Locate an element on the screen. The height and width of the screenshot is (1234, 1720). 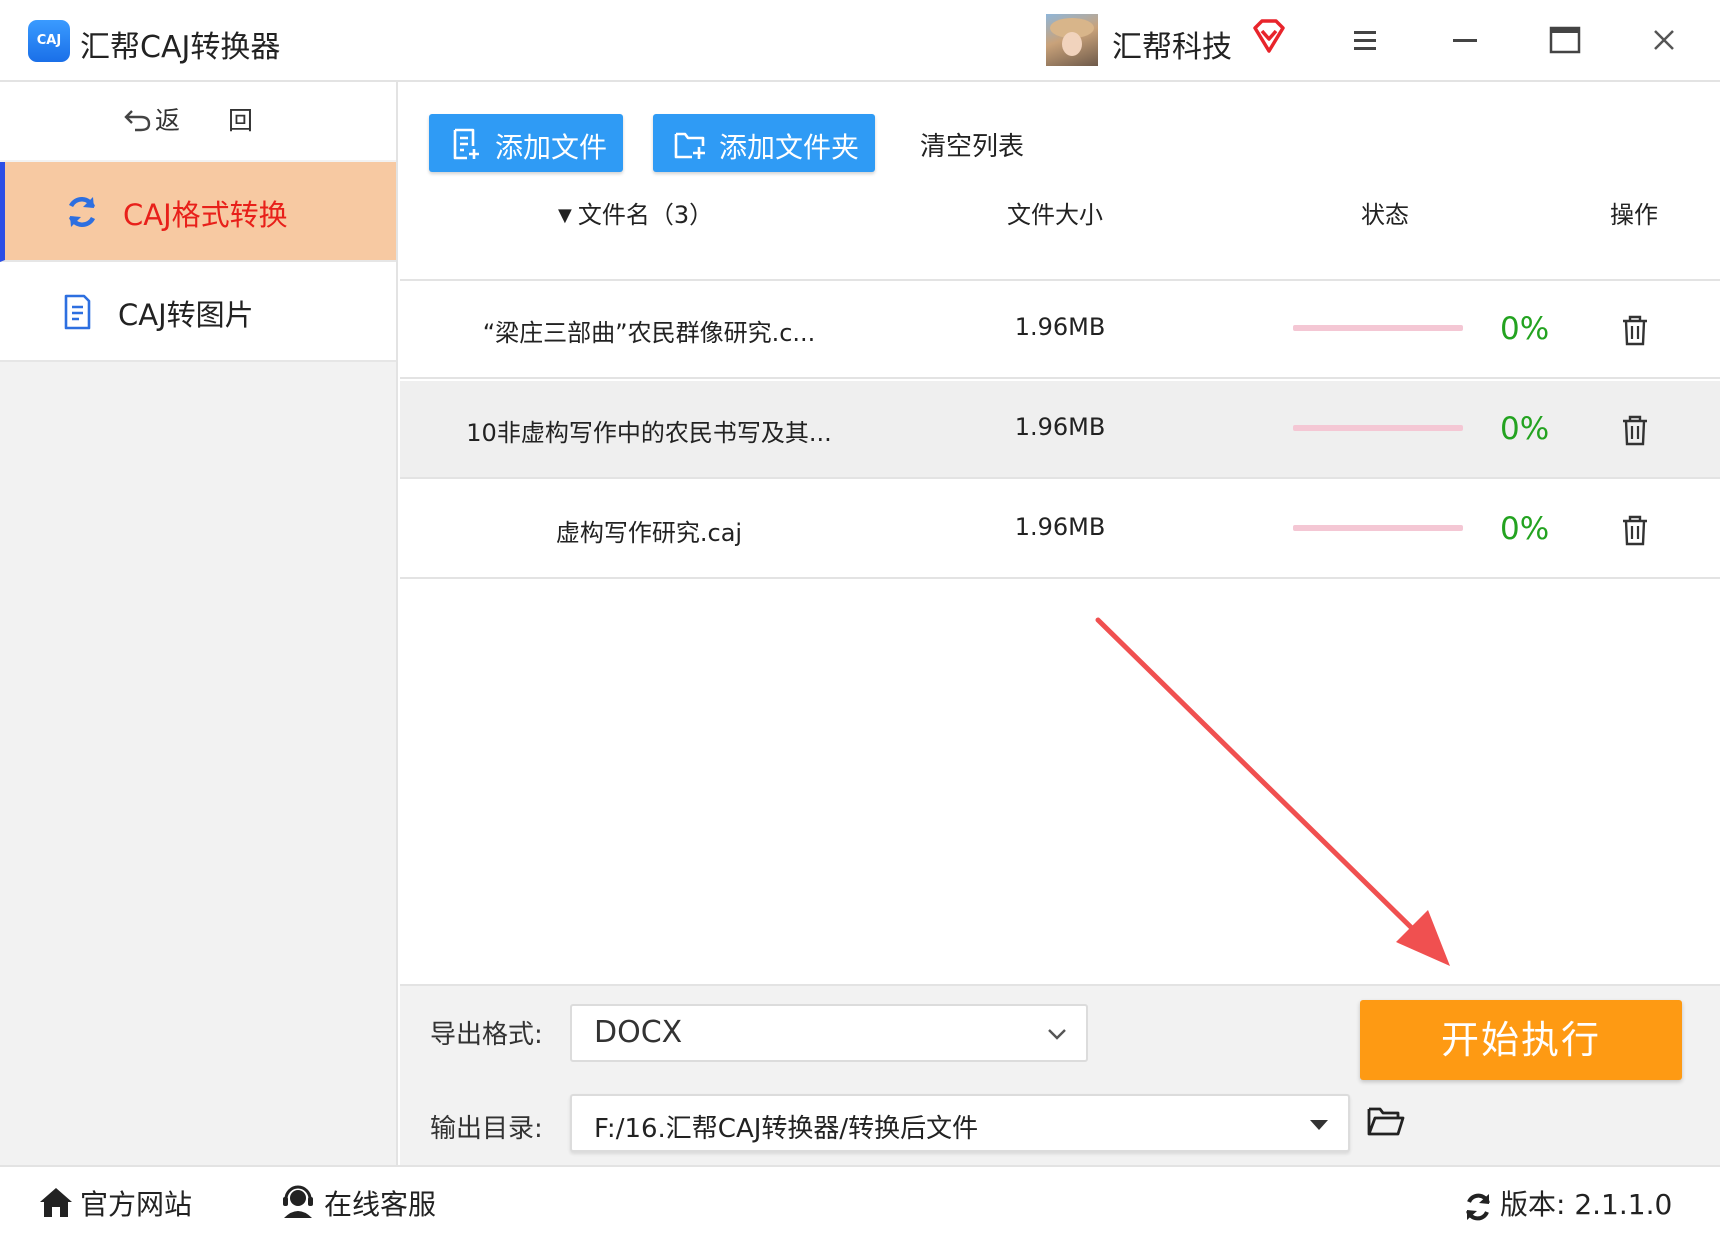
table-row: 10非虚构写作中的农民书写及其... 1.96MB 0% is located at coordinates (1060, 430).